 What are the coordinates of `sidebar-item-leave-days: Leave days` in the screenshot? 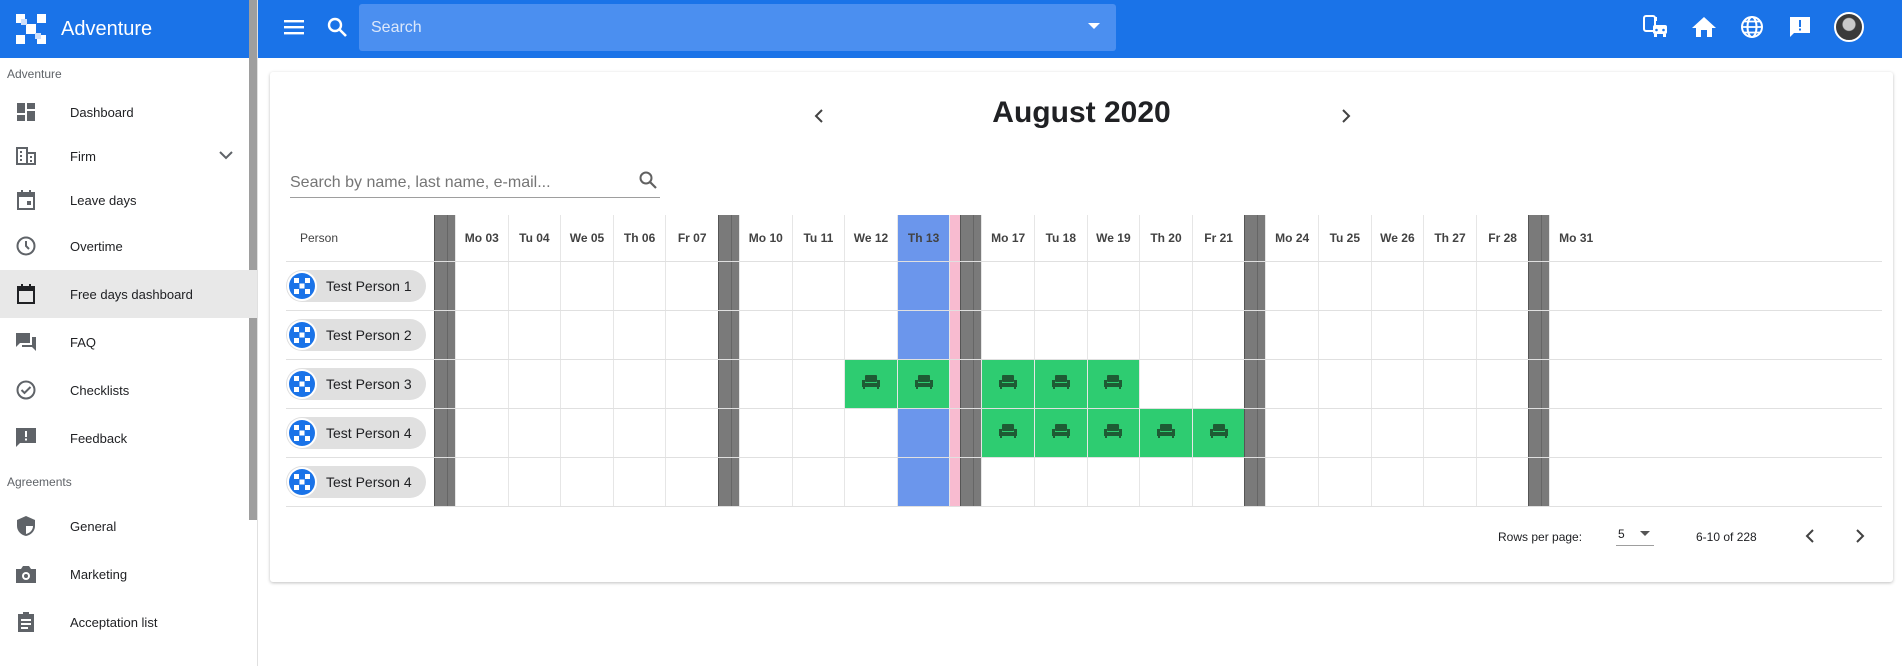 It's located at (128, 200).